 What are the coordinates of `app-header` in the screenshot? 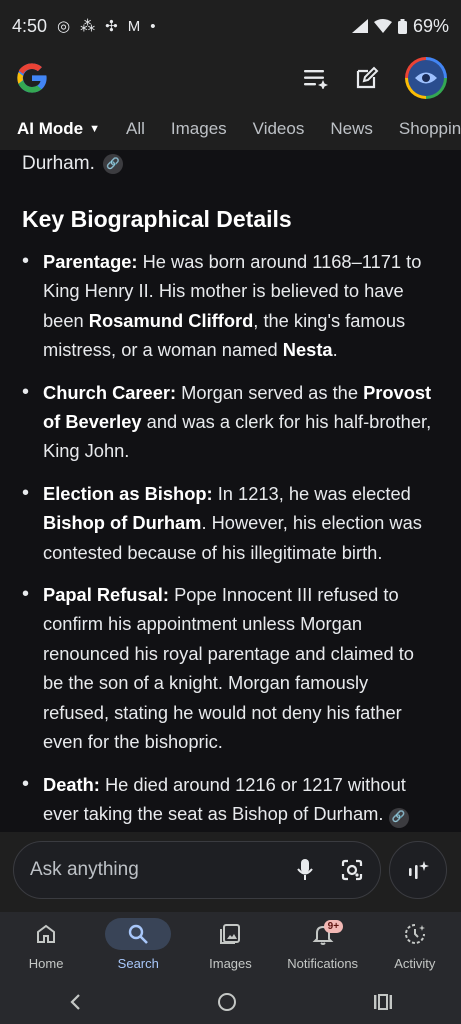 It's located at (230, 78).